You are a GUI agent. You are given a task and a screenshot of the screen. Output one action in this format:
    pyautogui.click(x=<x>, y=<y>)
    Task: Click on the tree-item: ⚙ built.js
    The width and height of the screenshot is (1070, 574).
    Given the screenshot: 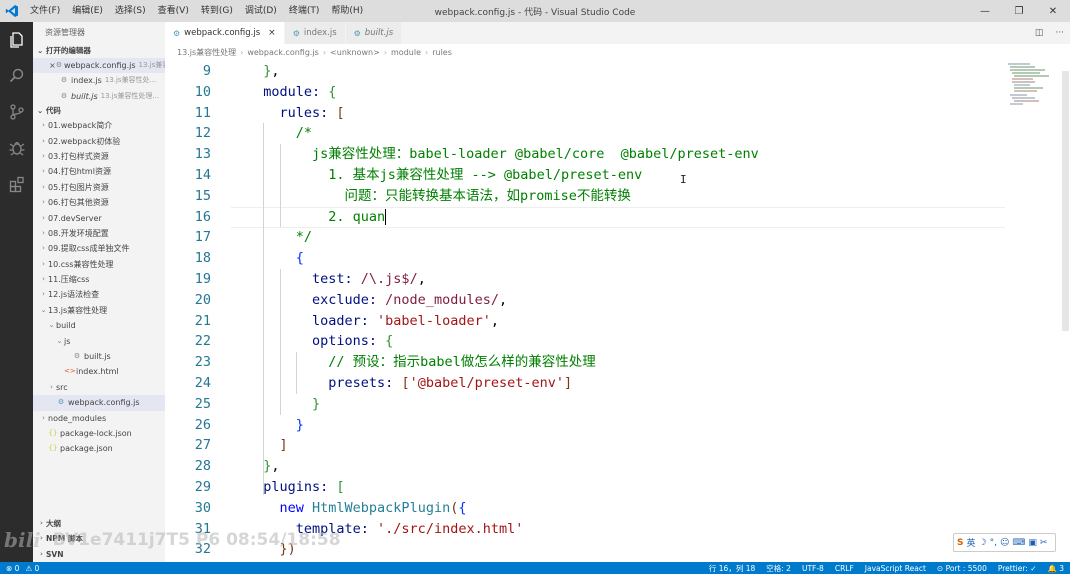 What is the action you would take?
    pyautogui.click(x=99, y=356)
    